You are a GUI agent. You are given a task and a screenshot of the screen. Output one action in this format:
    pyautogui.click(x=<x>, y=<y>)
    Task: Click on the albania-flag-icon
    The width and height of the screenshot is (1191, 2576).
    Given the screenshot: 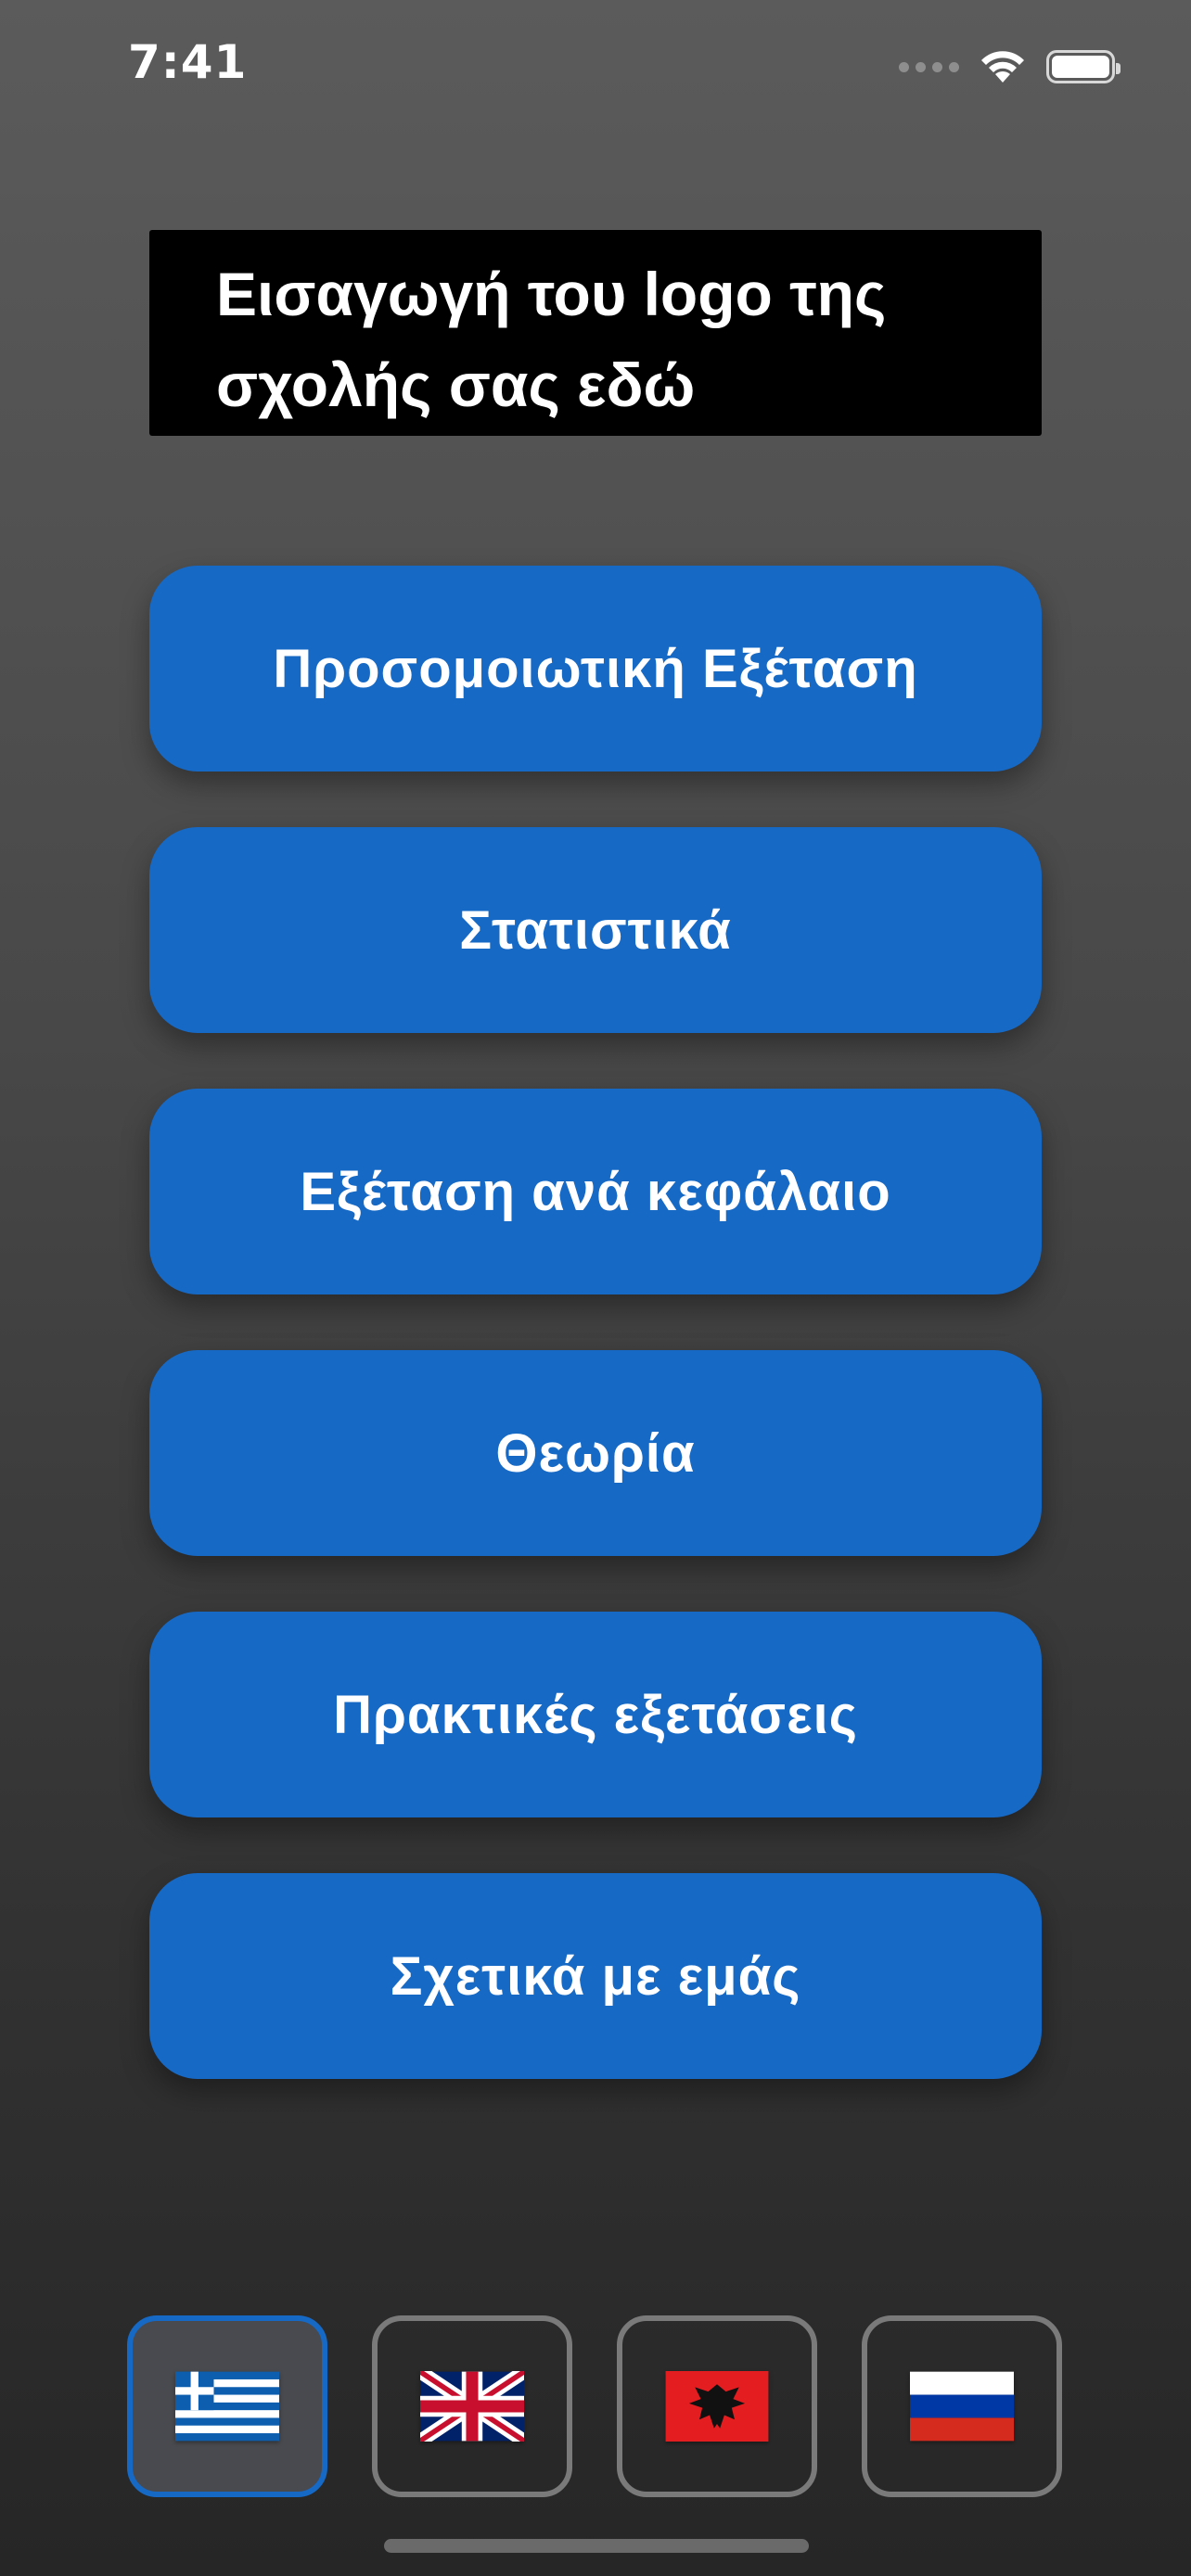 What is the action you would take?
    pyautogui.click(x=717, y=2406)
    